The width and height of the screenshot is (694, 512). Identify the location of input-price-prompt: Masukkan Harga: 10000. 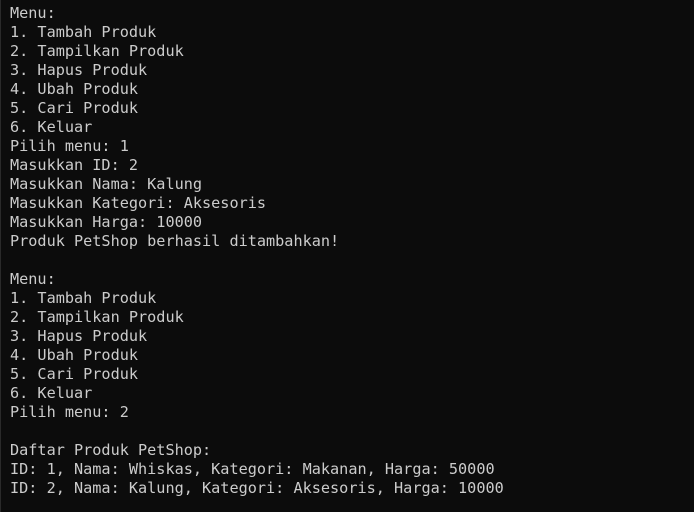
(106, 222).